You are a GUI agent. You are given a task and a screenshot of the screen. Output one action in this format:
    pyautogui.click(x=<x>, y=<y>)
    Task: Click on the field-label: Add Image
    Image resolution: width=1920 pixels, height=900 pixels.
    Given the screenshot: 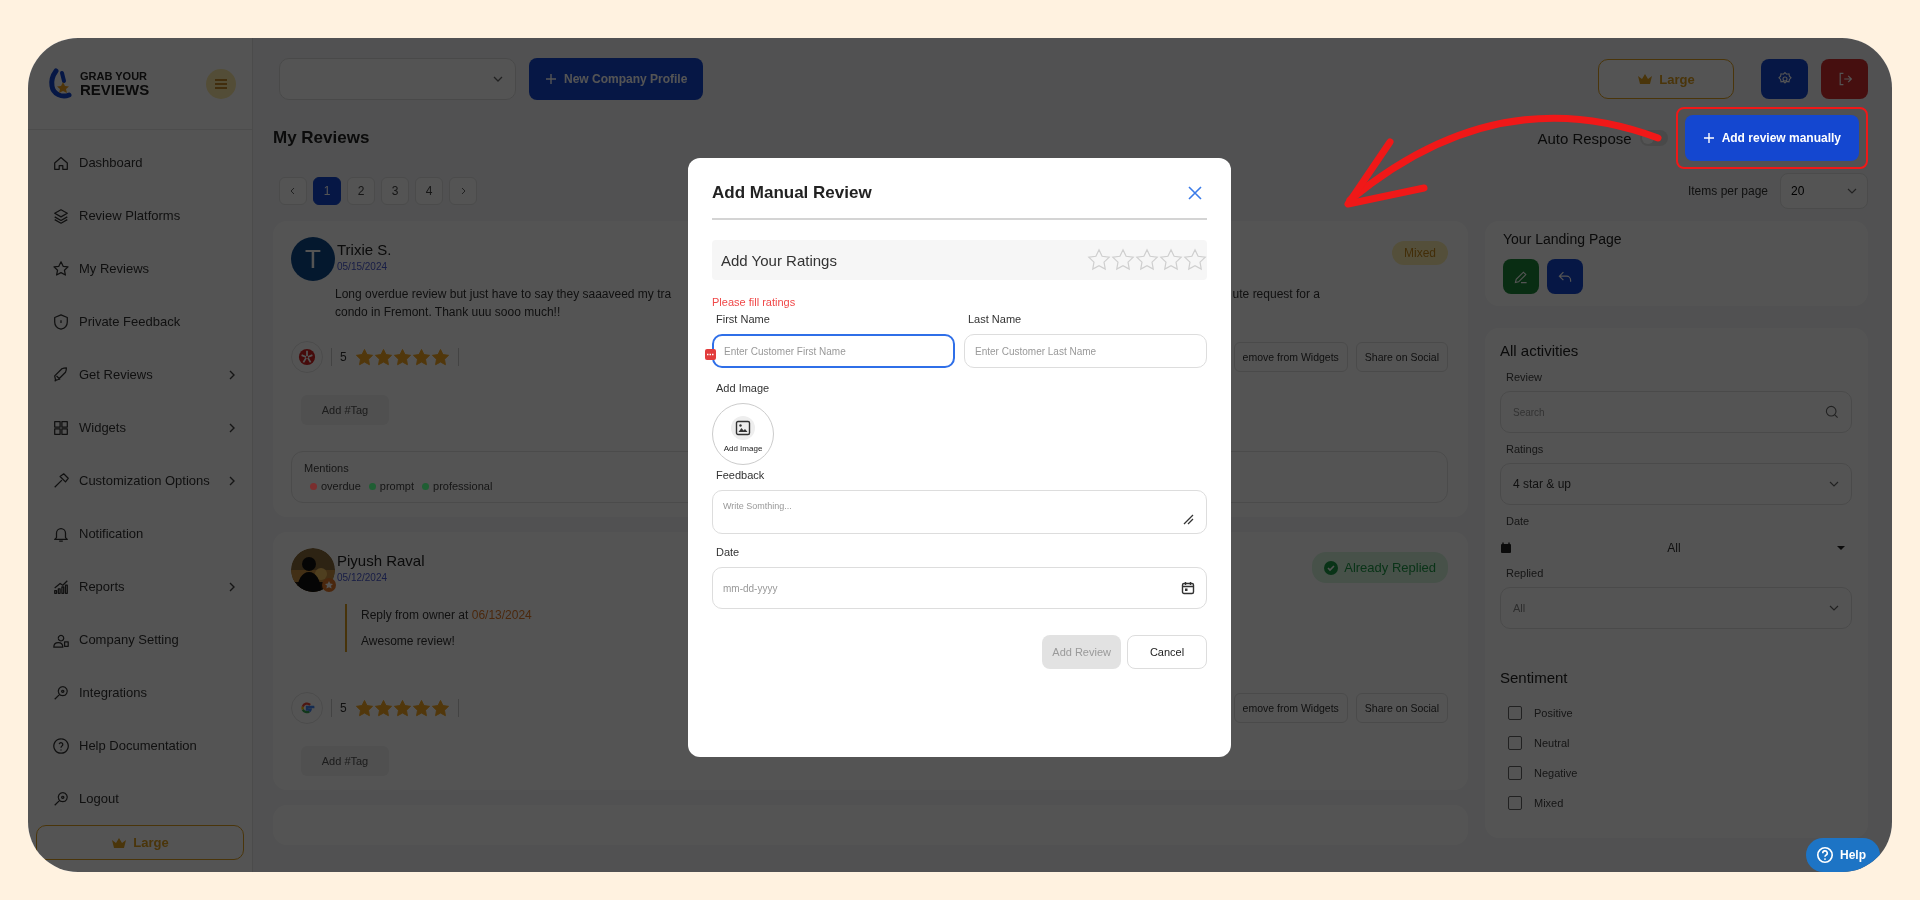 What is the action you would take?
    pyautogui.click(x=743, y=388)
    